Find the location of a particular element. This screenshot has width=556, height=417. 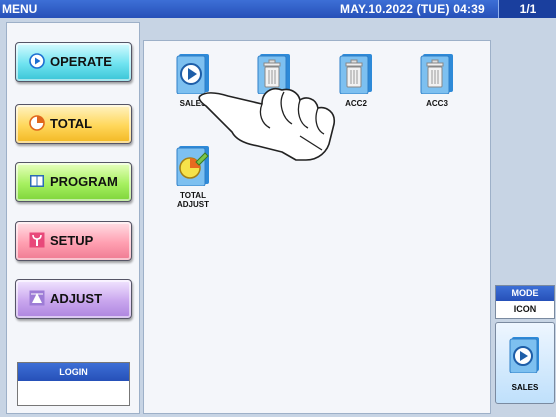

operate-play-icon is located at coordinates (37, 61).